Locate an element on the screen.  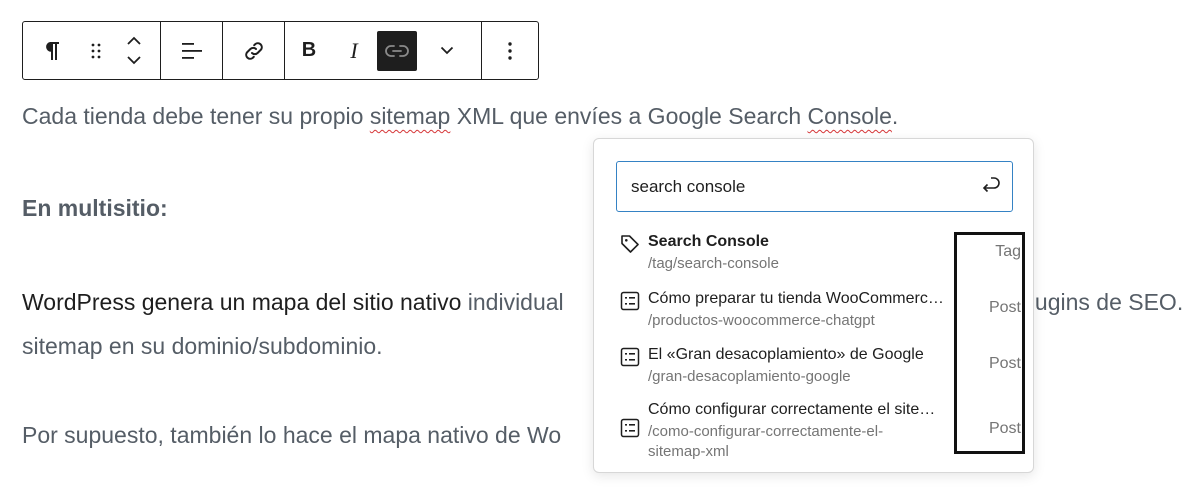
options-group is located at coordinates (510, 50).